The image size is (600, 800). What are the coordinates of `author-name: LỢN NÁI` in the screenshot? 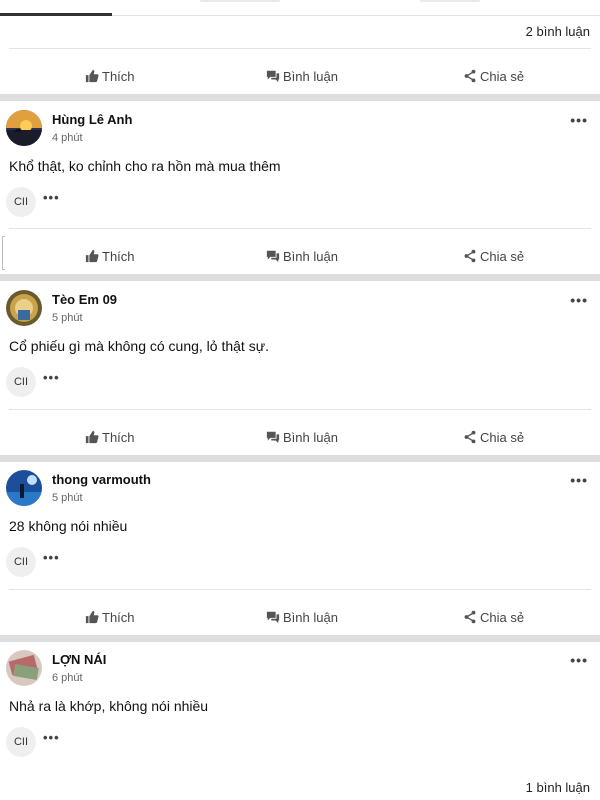 It's located at (79, 659).